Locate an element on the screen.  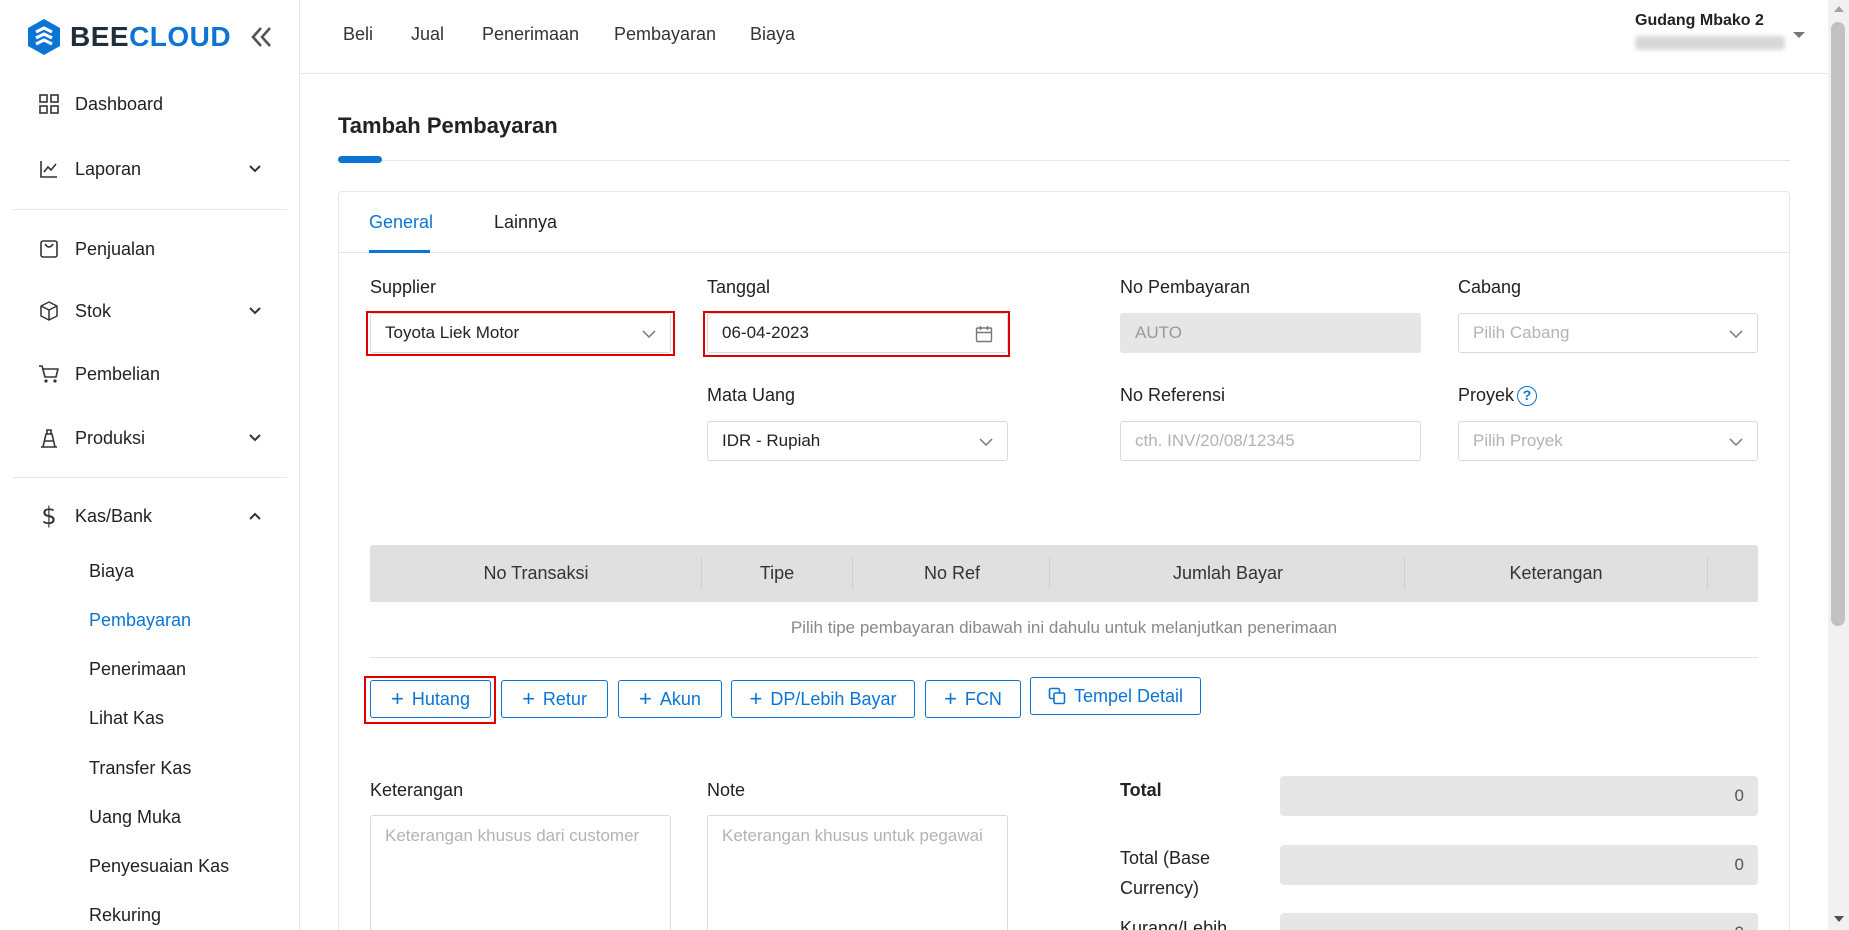
page-title: Tambah Pembayaran is located at coordinates (448, 125).